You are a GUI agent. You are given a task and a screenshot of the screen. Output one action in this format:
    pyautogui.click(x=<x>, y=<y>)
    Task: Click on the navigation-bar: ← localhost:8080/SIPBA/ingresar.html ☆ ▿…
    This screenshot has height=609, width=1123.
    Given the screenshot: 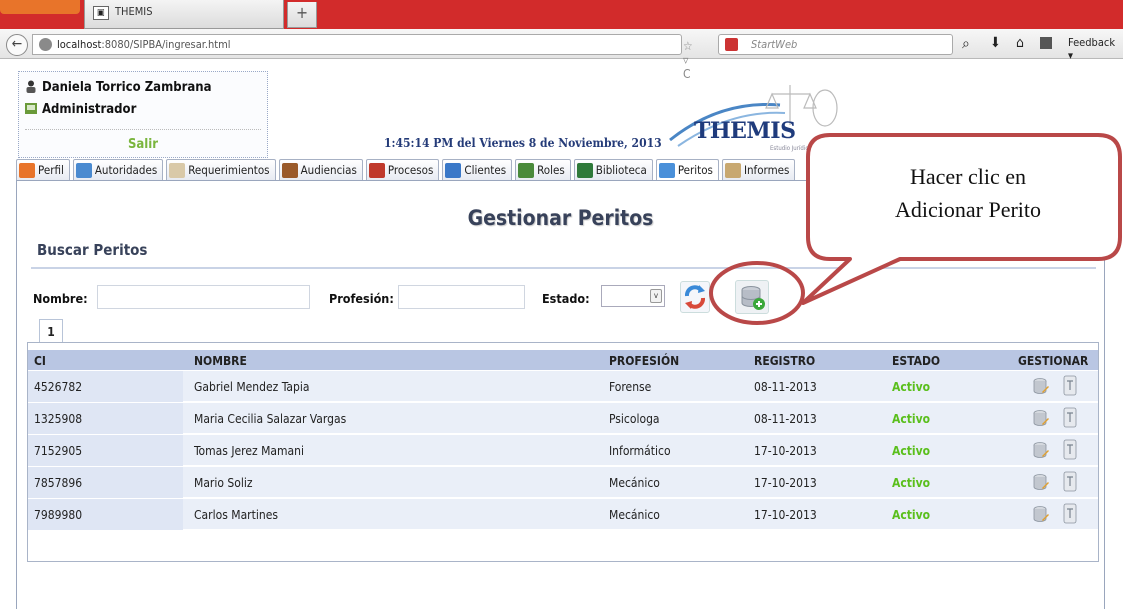 What is the action you would take?
    pyautogui.click(x=561, y=55)
    